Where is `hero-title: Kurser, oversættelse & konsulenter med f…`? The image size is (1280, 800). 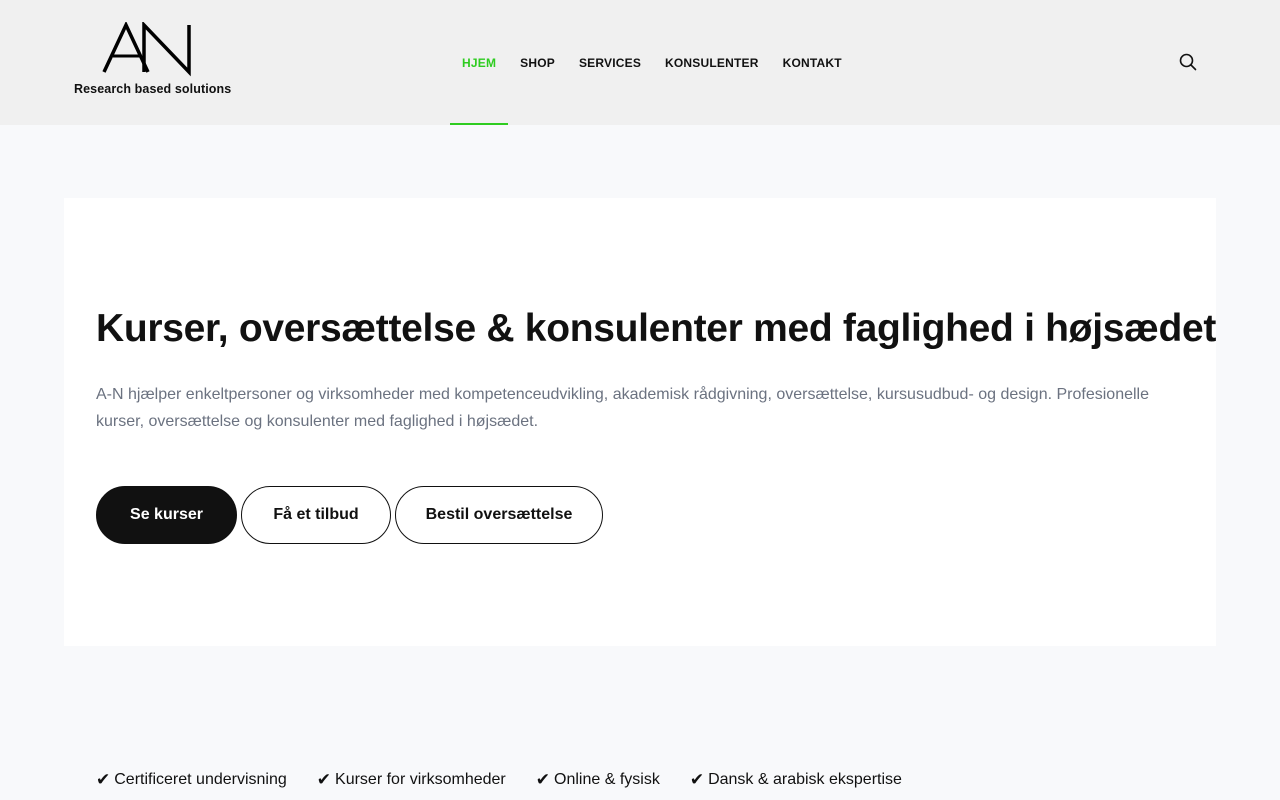 hero-title: Kurser, oversættelse & konsulenter med f… is located at coordinates (656, 328).